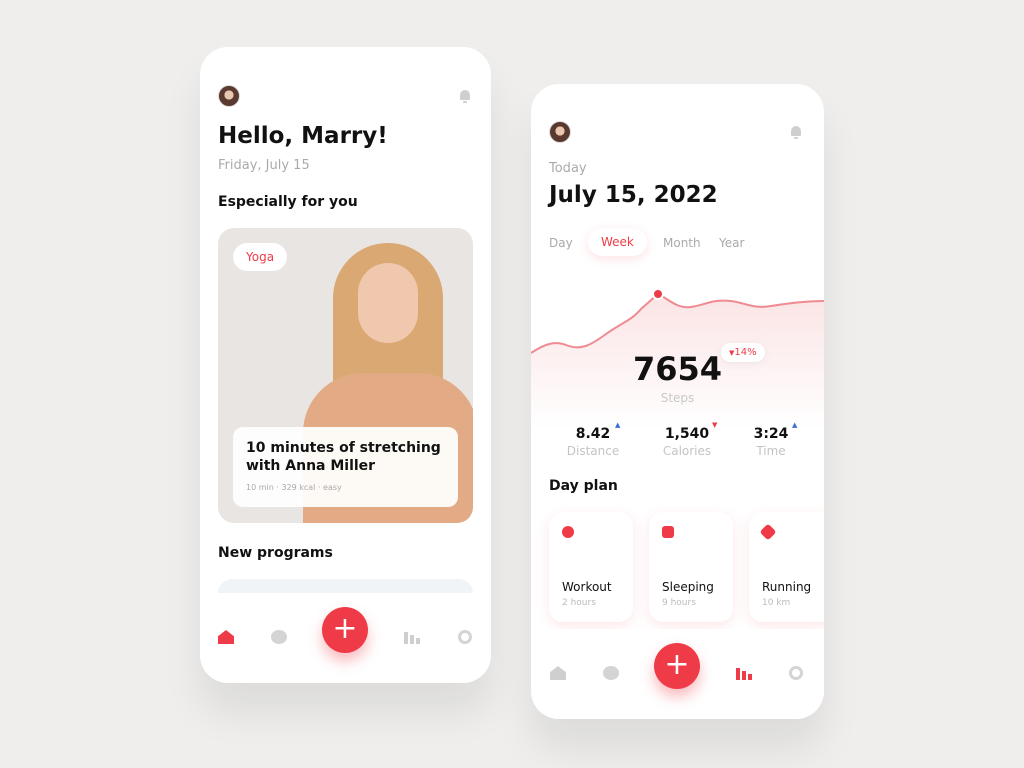  What do you see at coordinates (275, 553) in the screenshot?
I see `new-programs-title: New programs` at bounding box center [275, 553].